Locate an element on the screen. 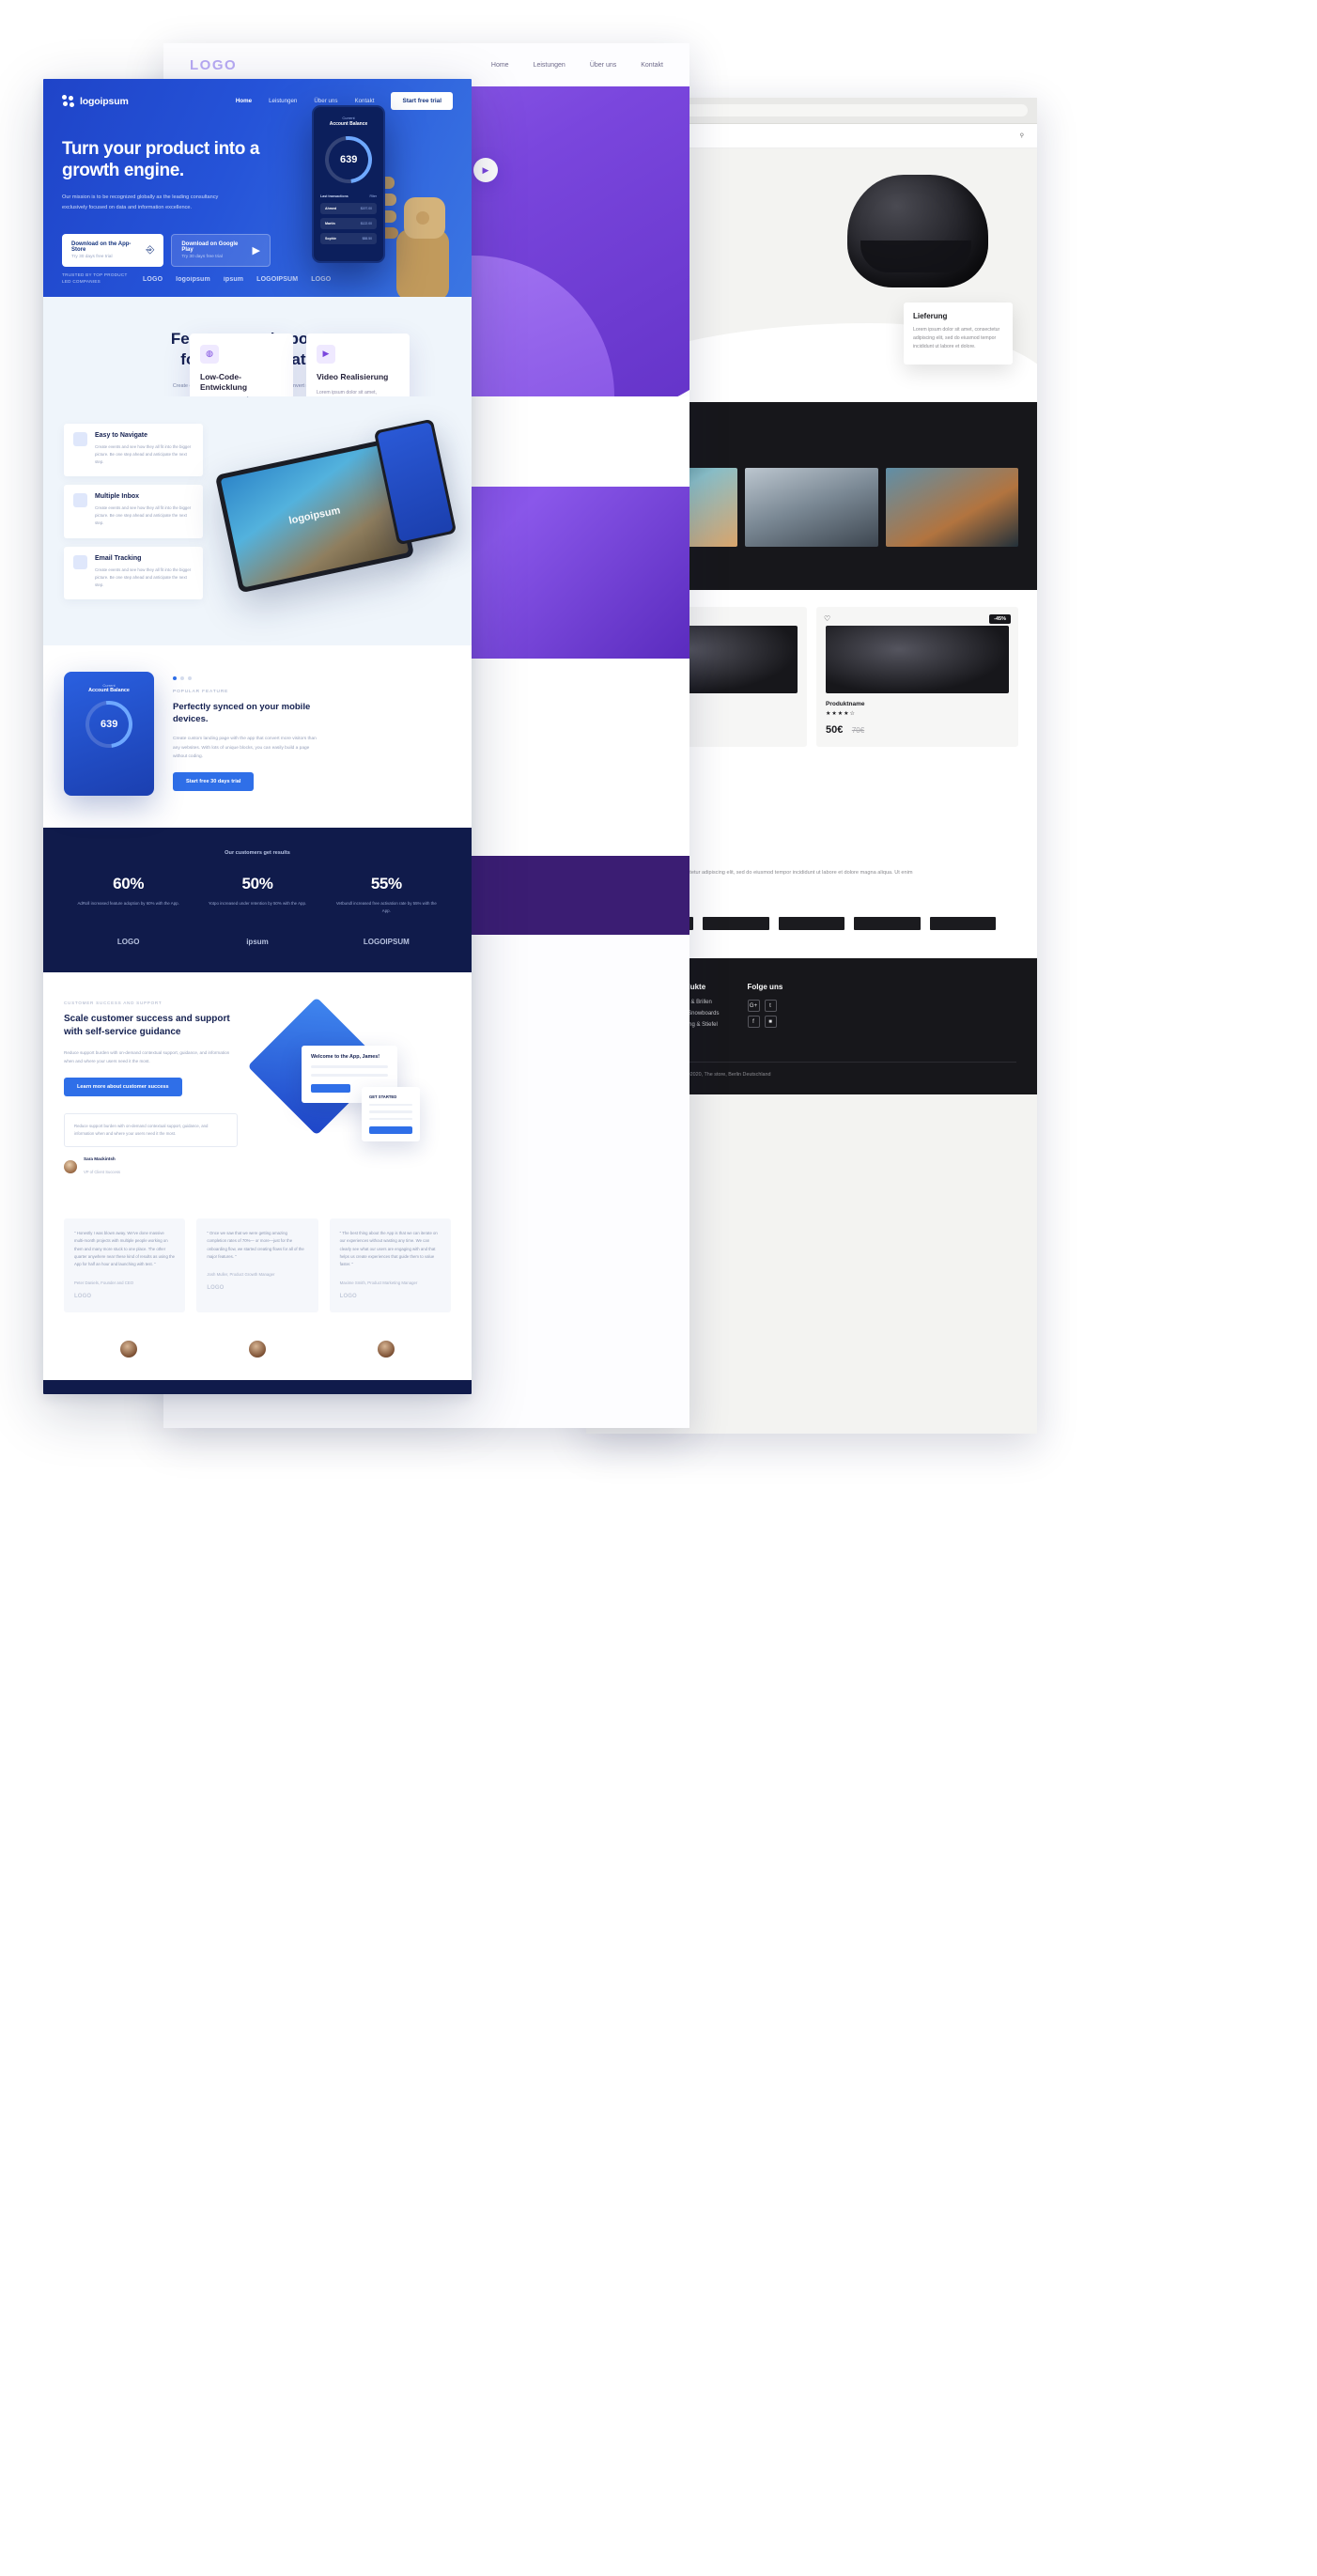  apple-icon: ⎆ is located at coordinates (150, 250).